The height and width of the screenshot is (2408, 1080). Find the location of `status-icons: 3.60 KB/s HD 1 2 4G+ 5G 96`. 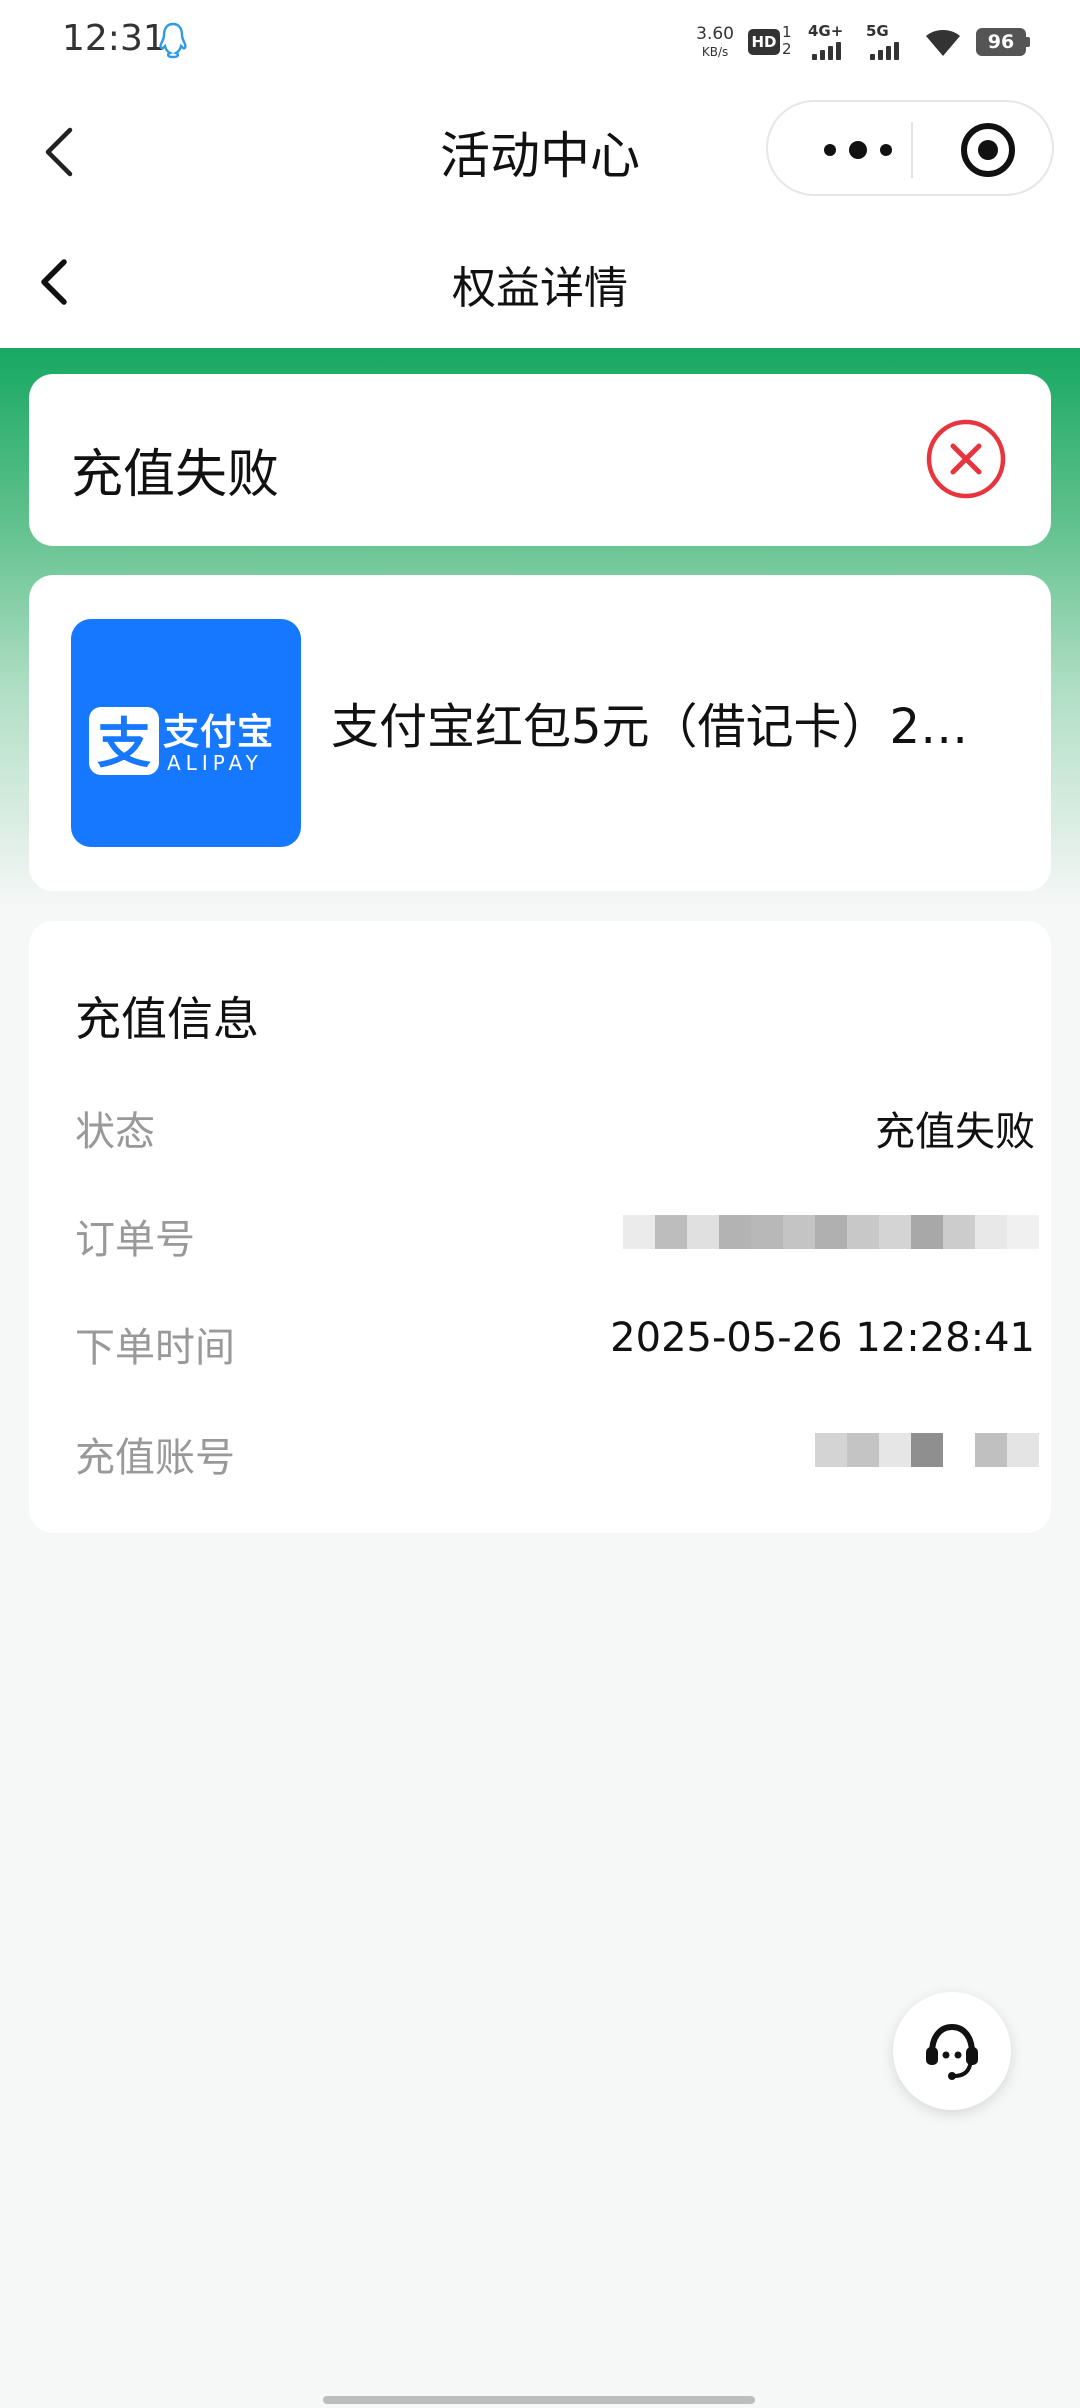

status-icons: 3.60 KB/s HD 1 2 4G+ 5G 96 is located at coordinates (863, 42).